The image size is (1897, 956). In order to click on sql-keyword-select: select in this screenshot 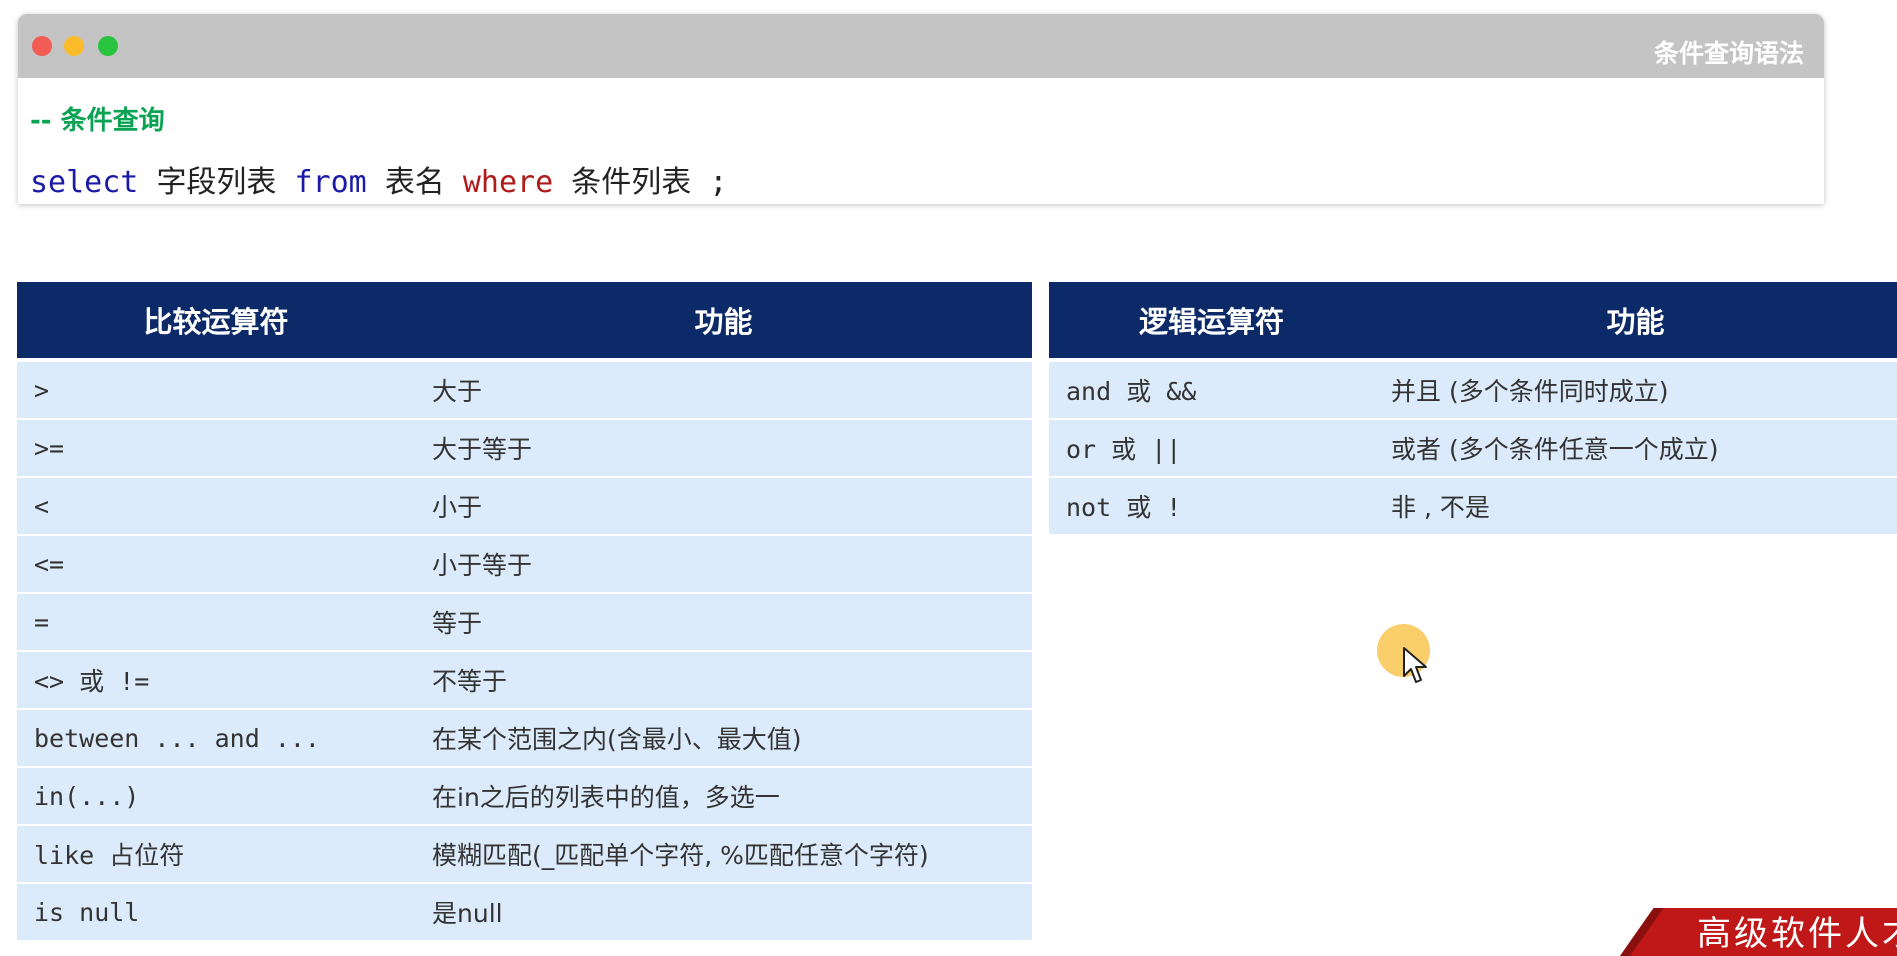, I will do `click(84, 182)`.